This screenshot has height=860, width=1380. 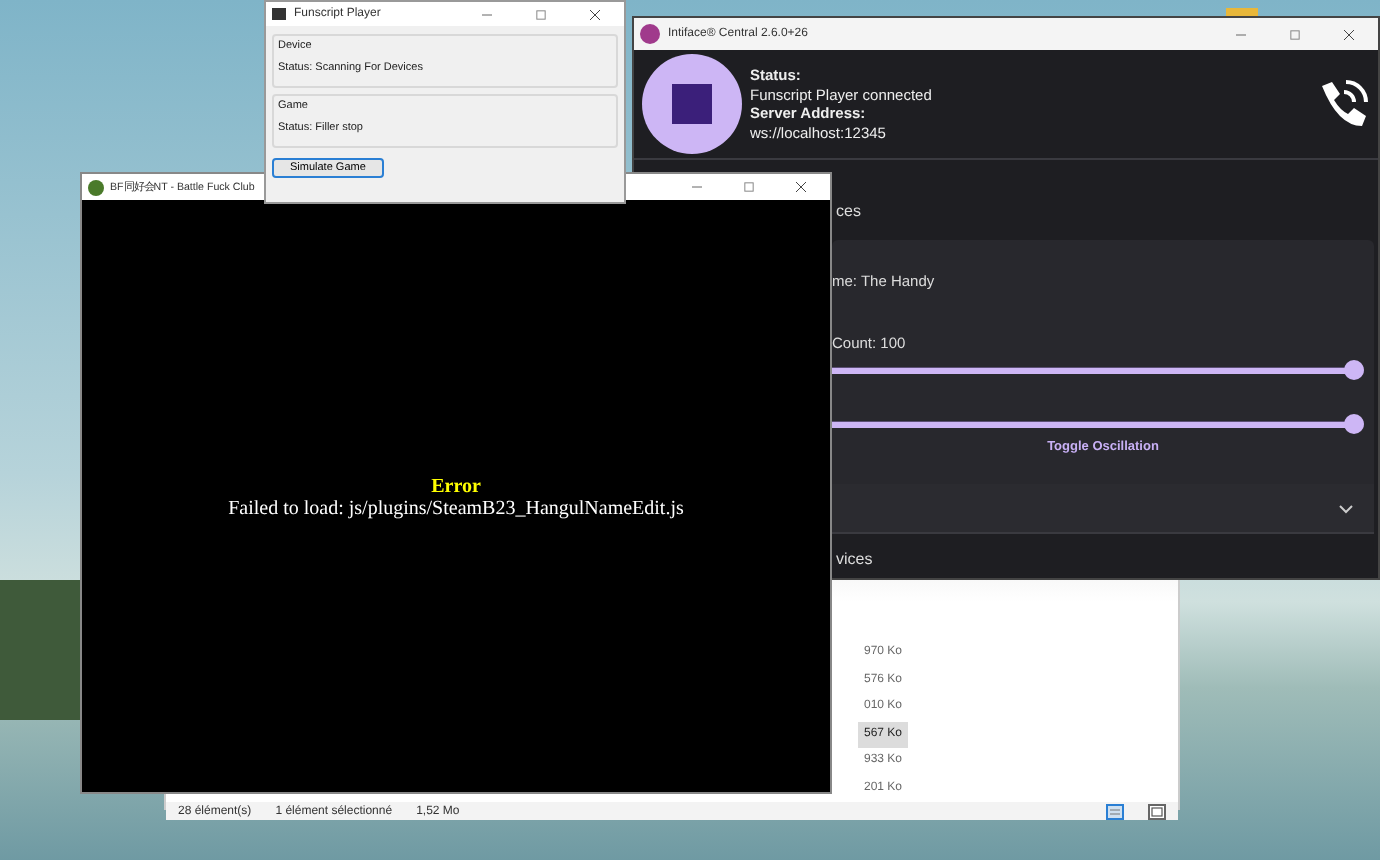 What do you see at coordinates (692, 104) in the screenshot?
I see `stop-server-button` at bounding box center [692, 104].